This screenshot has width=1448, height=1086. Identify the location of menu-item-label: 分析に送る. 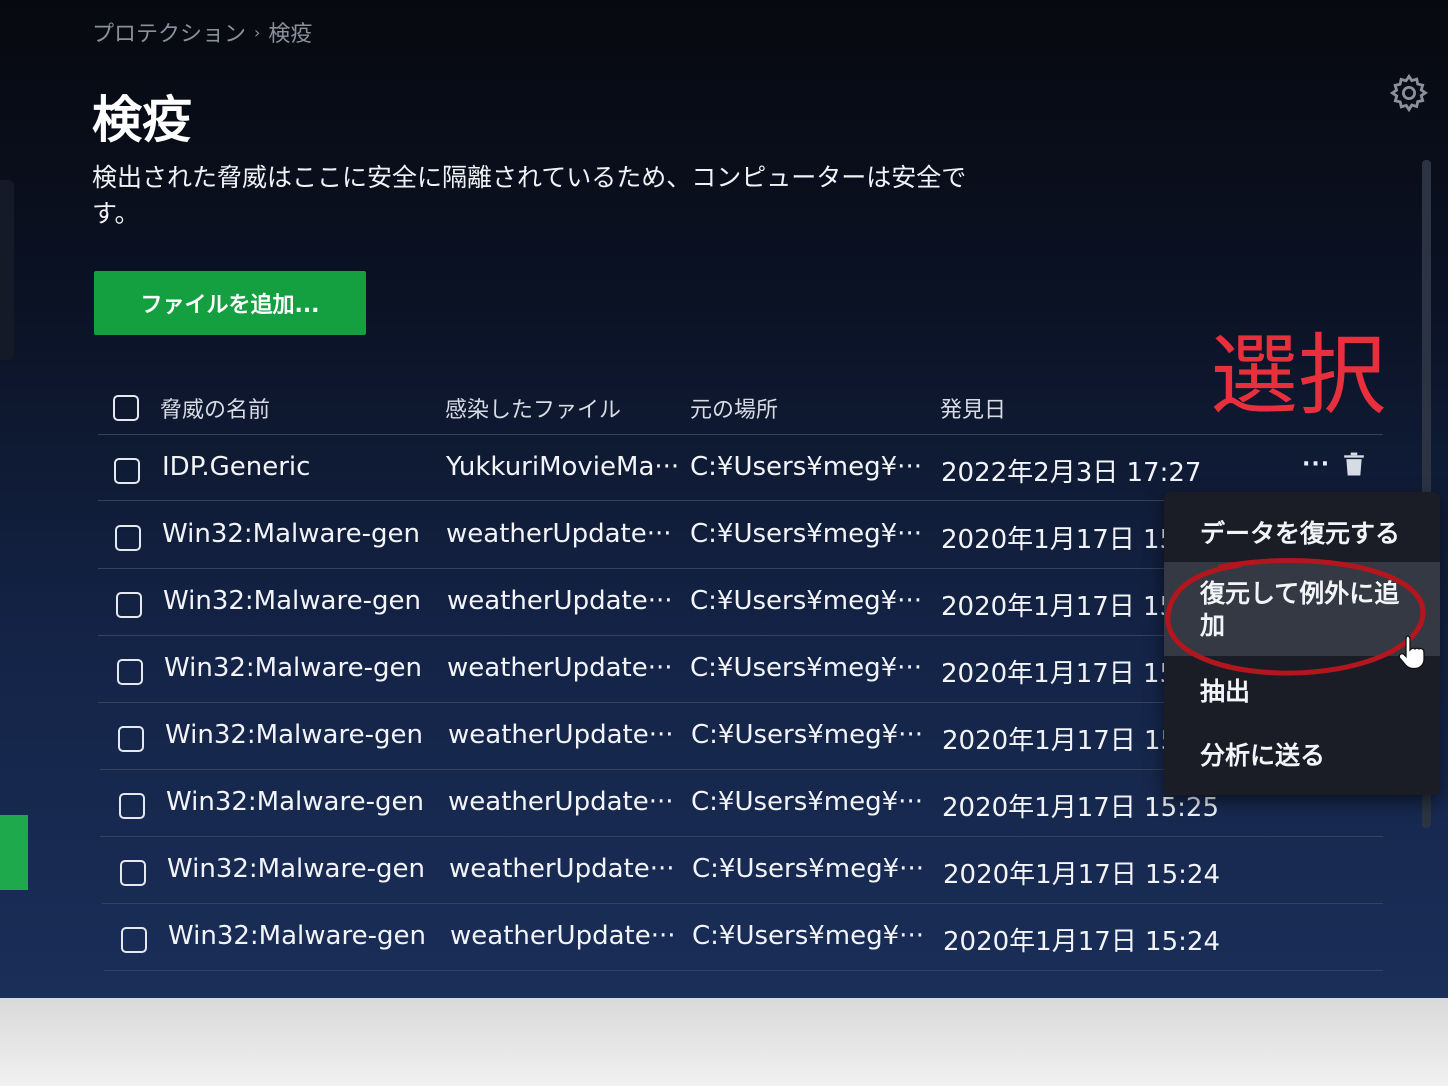
(1263, 755).